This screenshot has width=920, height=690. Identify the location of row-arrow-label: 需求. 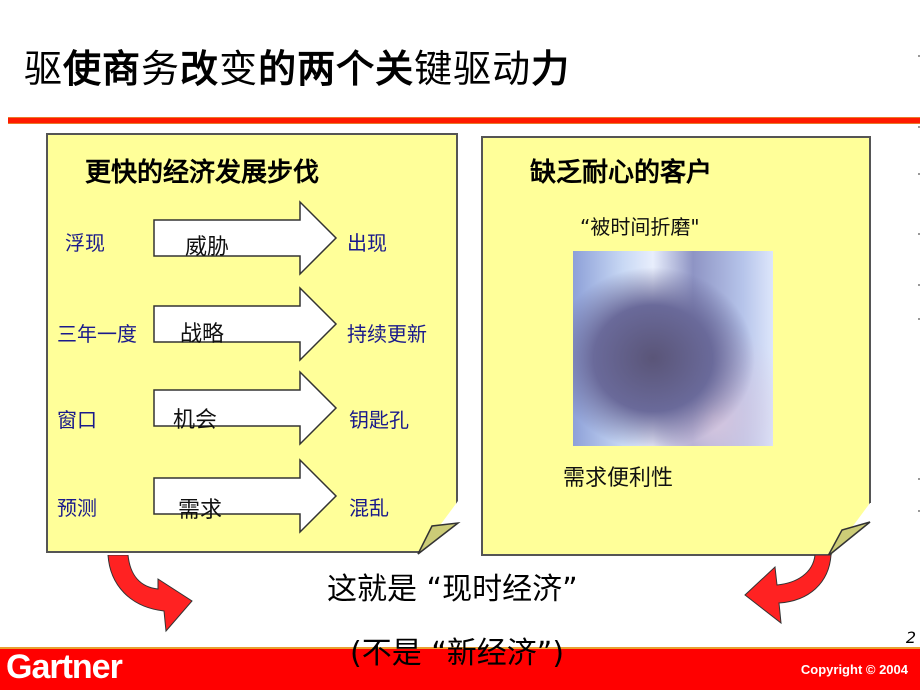
(200, 510).